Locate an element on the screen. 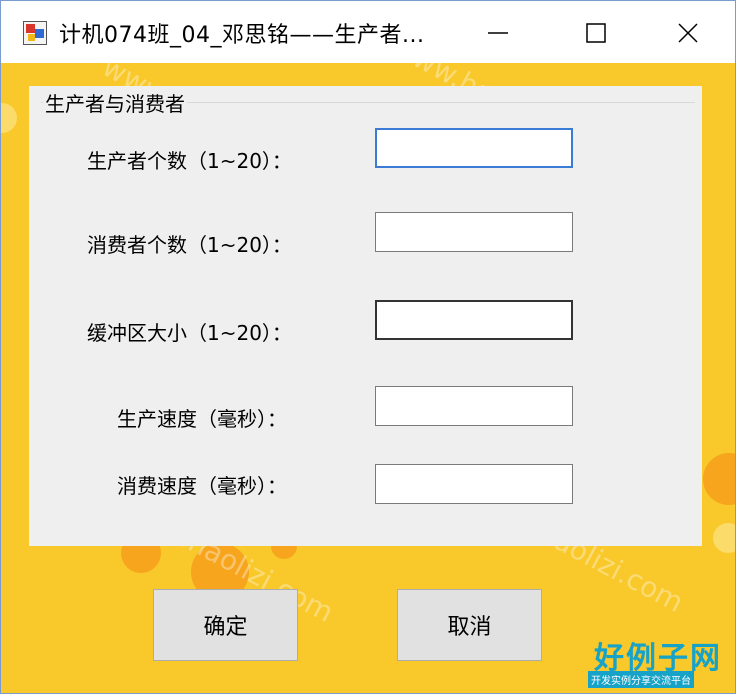 The image size is (736, 694). producer-count-label: 生产者个数（1~20）： is located at coordinates (189, 161).